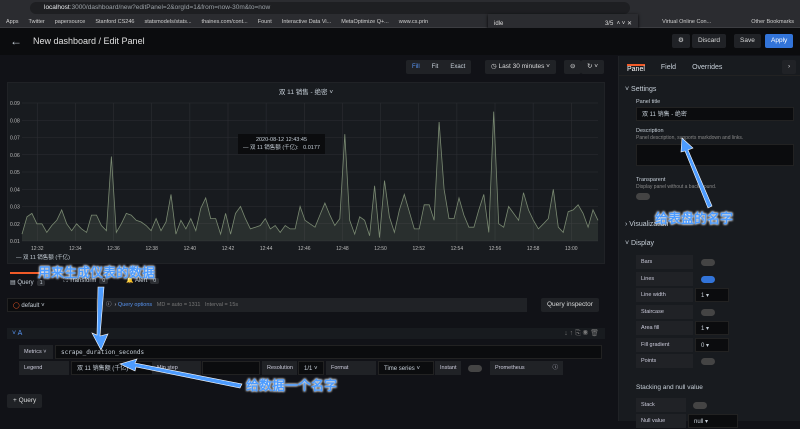  Describe the element at coordinates (97, 272) in the screenshot. I see `annotation-data: 用来生成仪表的数据` at that location.